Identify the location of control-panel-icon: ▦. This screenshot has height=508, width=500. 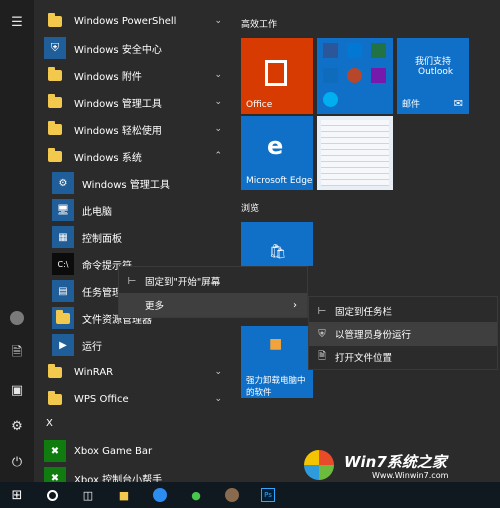
(63, 237).